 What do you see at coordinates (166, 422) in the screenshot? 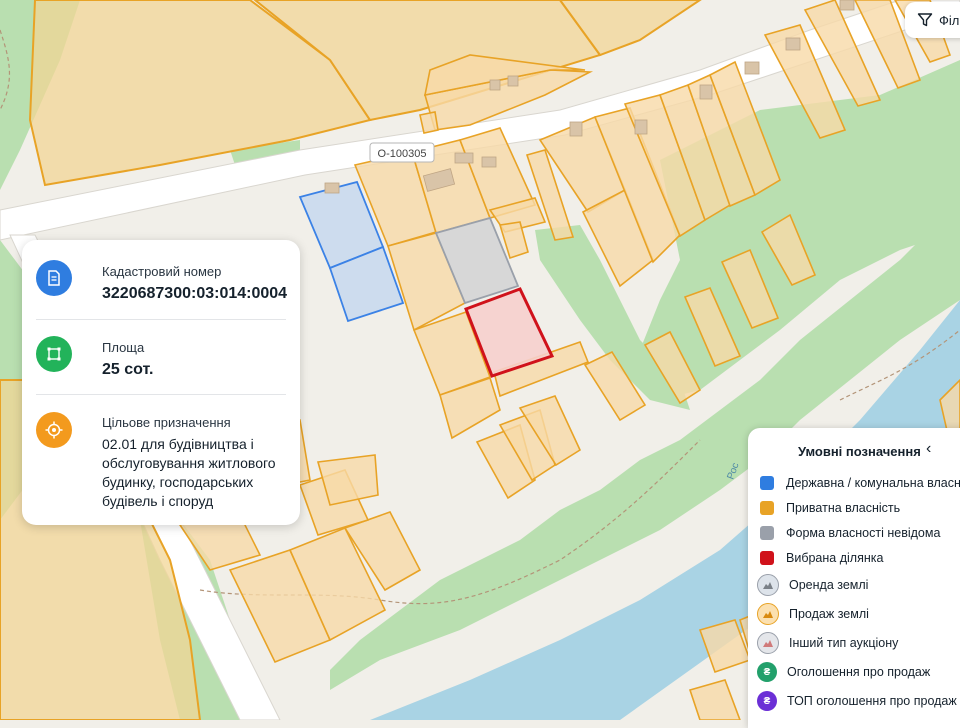
I see `purpose-label: Цільове призначення` at bounding box center [166, 422].